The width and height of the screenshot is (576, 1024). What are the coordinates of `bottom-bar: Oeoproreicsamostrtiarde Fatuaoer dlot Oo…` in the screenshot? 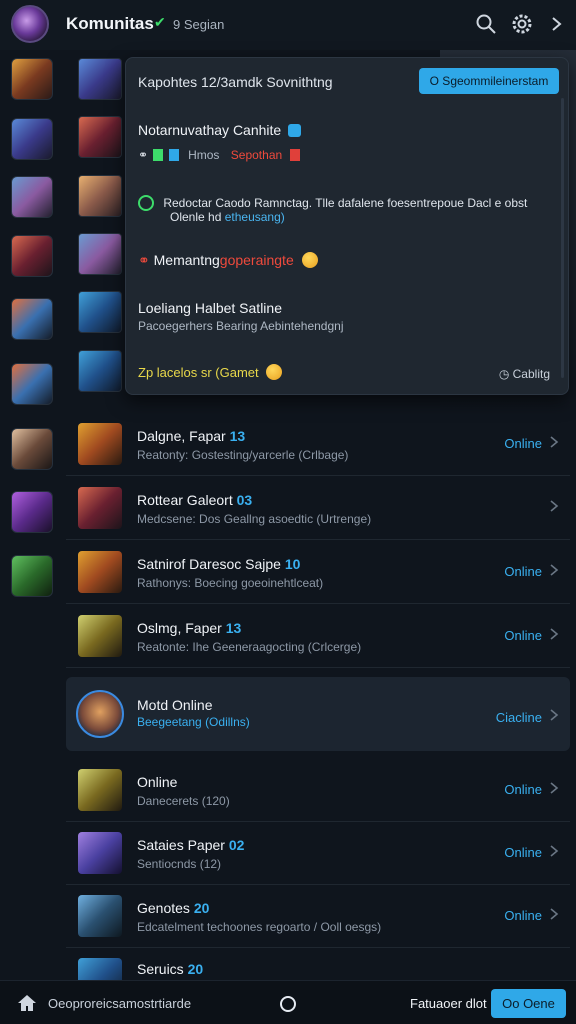 It's located at (288, 1002).